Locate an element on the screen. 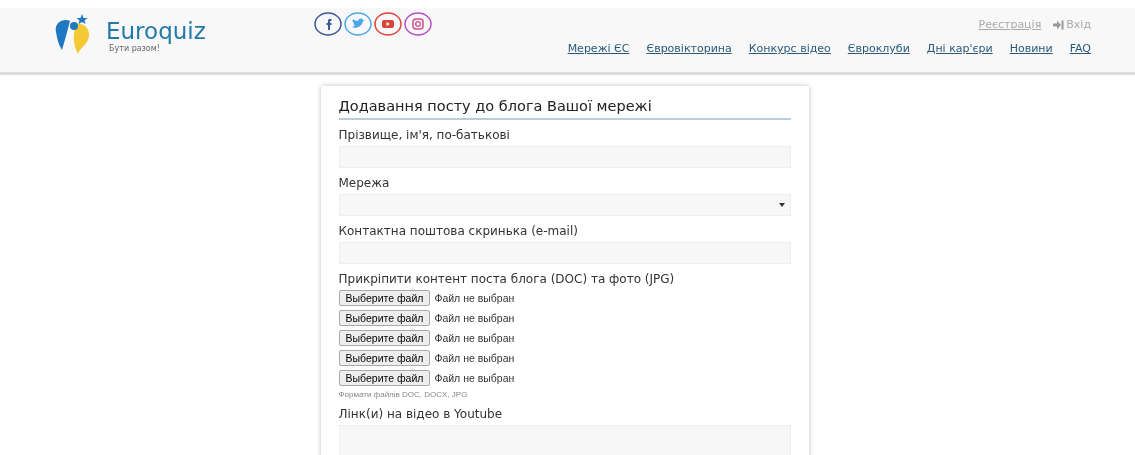 The height and width of the screenshot is (455, 1135). nav-link: Євровікторина is located at coordinates (689, 48).